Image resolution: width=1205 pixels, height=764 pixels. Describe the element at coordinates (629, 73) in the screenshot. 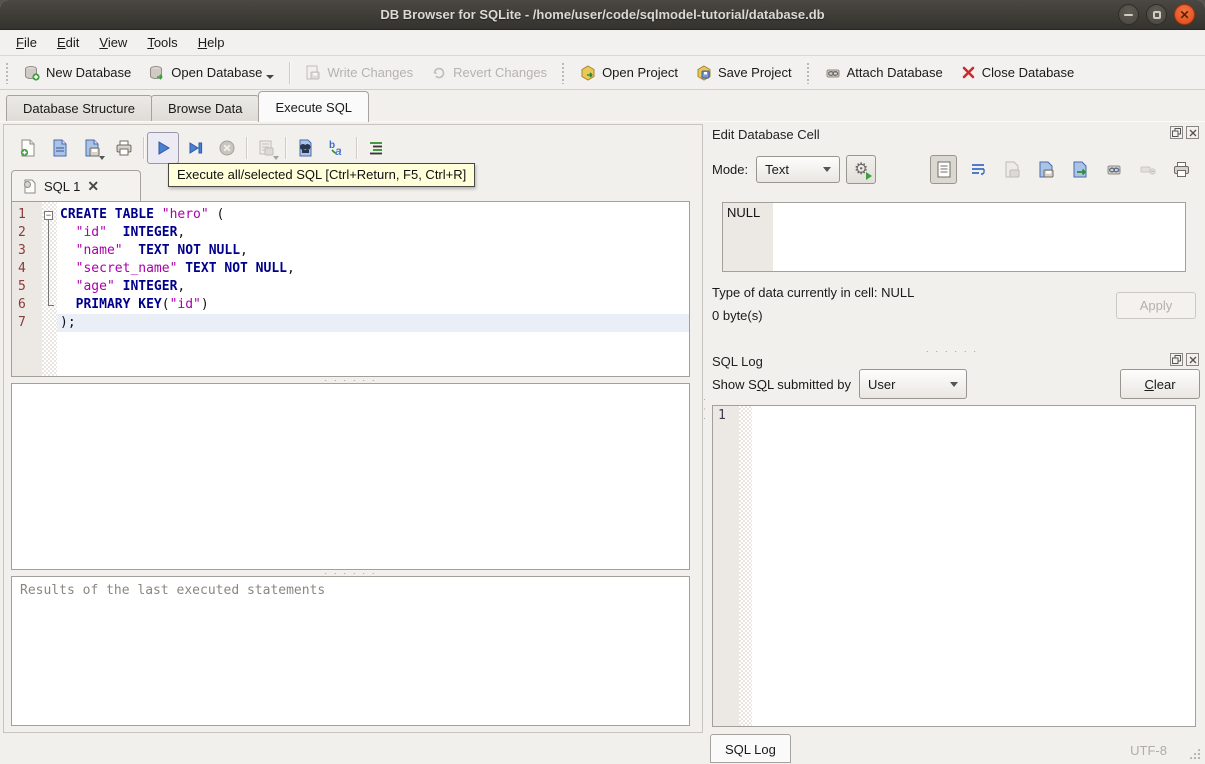

I see `open-project-button: Open Project` at that location.